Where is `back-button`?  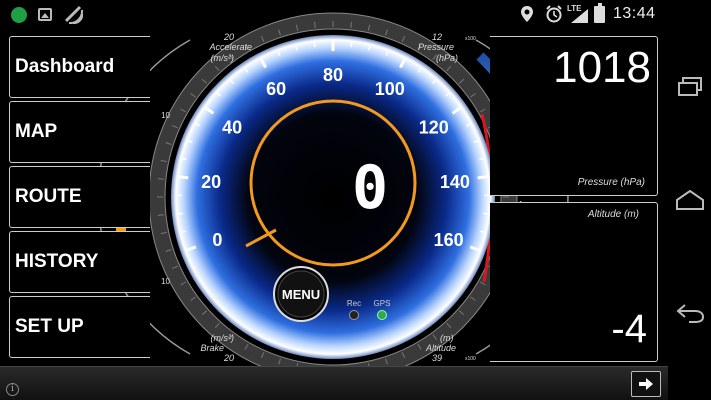 back-button is located at coordinates (689, 312).